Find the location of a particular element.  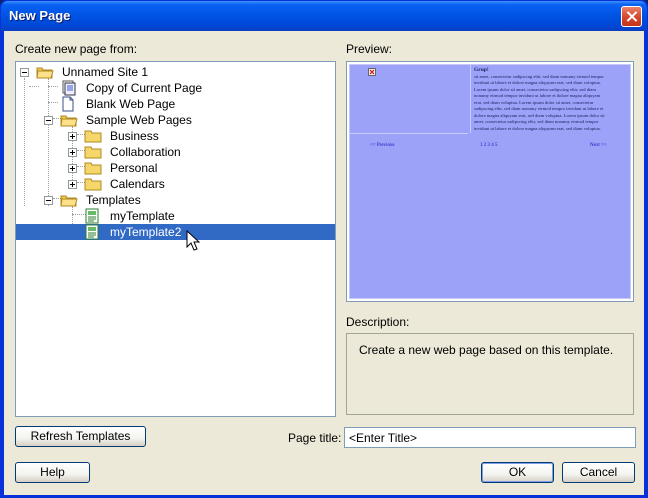

help-button: Help is located at coordinates (52, 472).